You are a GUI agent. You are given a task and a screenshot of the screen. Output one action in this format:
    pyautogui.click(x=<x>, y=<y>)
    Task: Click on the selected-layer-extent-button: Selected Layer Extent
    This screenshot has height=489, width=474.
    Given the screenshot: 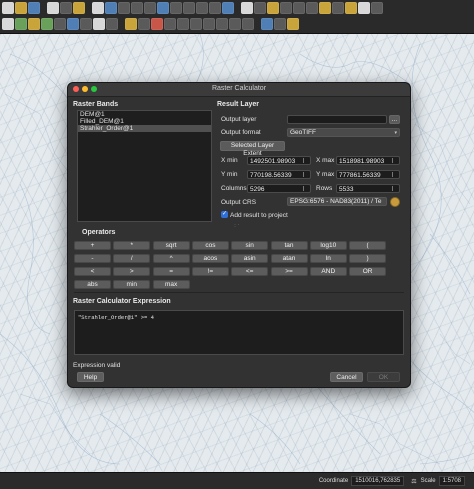 What is the action you would take?
    pyautogui.click(x=252, y=149)
    